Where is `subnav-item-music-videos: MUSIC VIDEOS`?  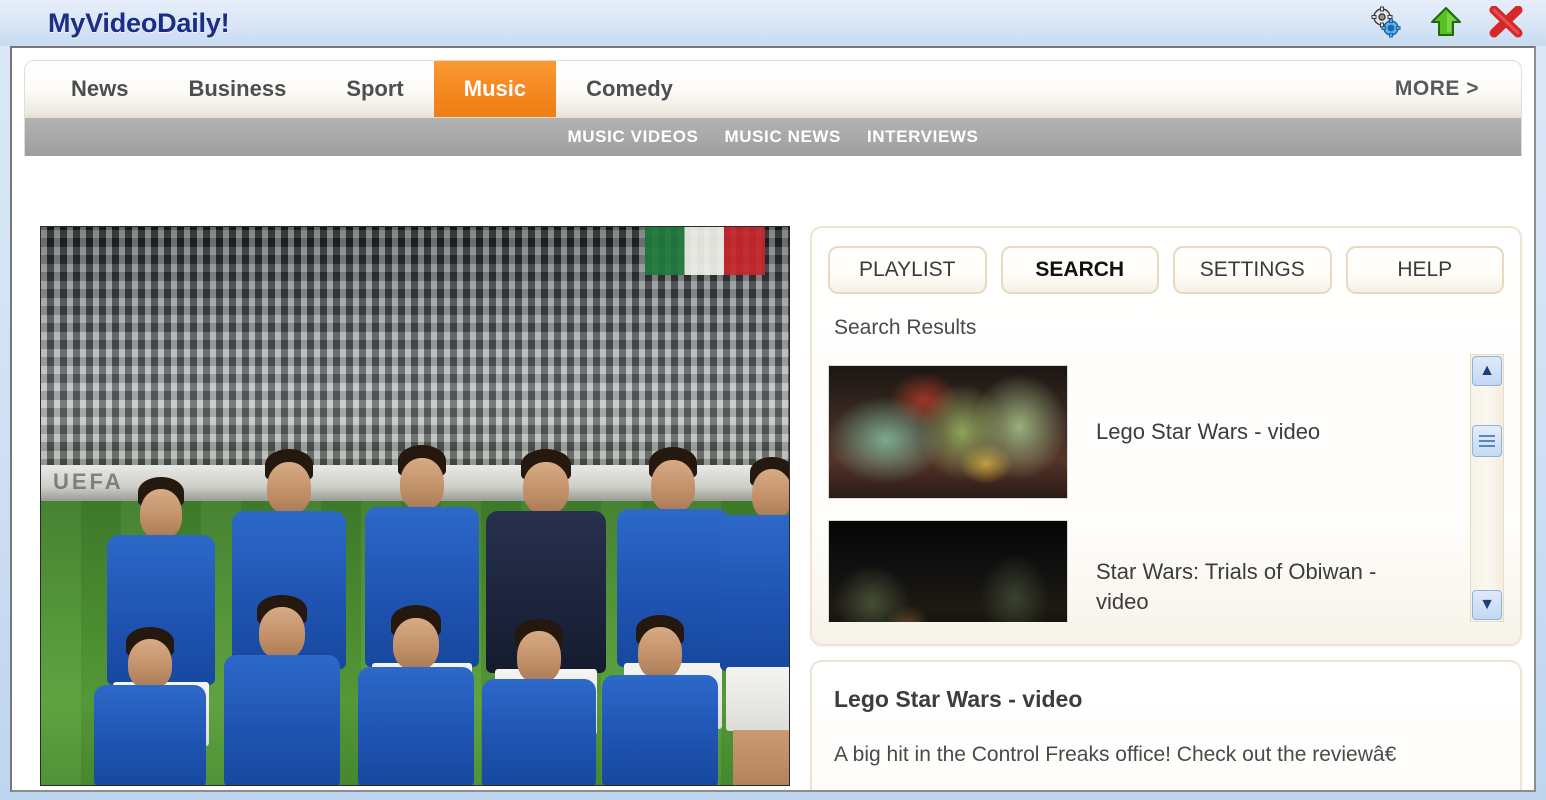
subnav-item-music-videos: MUSIC VIDEOS is located at coordinates (633, 137).